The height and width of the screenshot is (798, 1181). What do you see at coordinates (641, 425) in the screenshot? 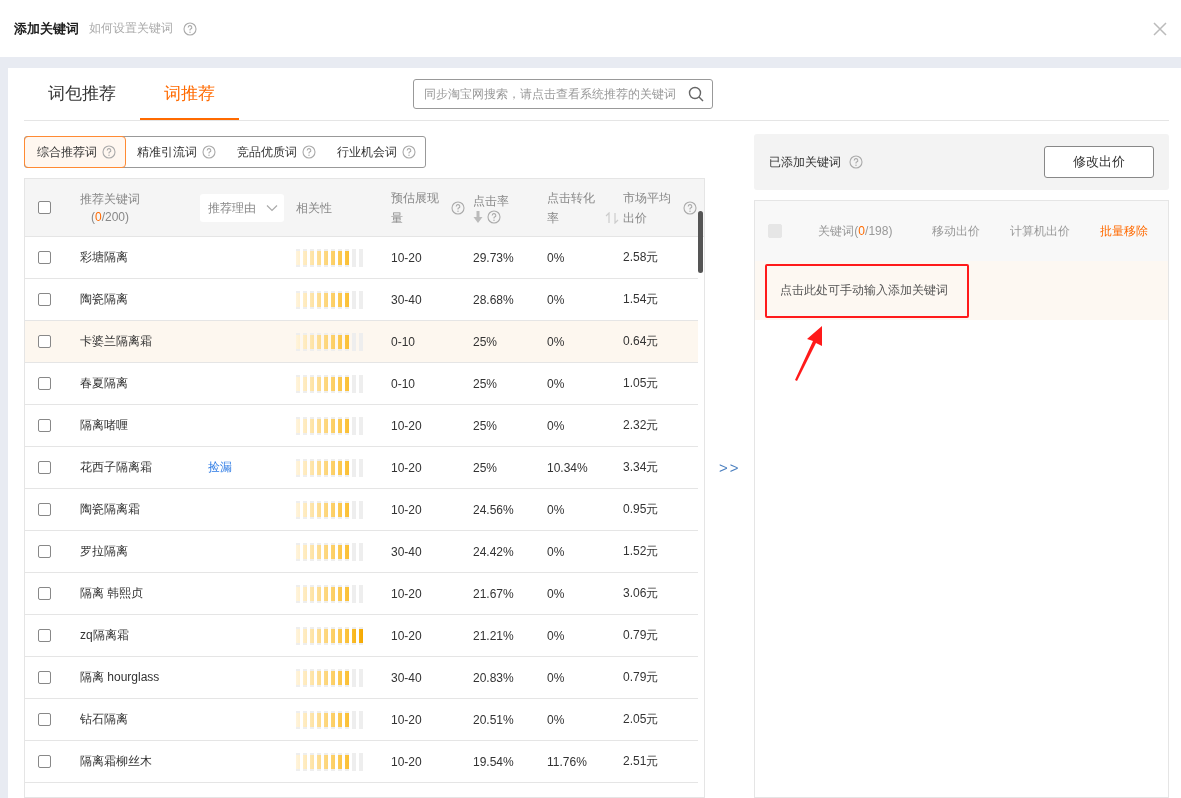
I see `table-cell-text: 2.32元` at bounding box center [641, 425].